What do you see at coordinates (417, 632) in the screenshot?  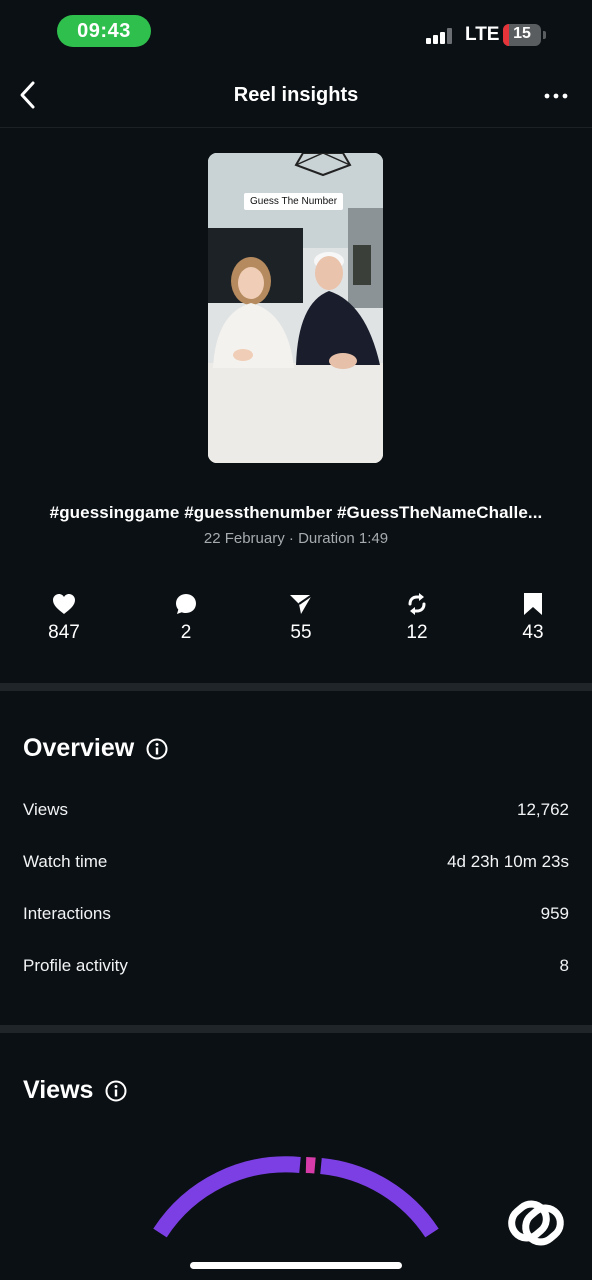 I see `reposts-count: 12` at bounding box center [417, 632].